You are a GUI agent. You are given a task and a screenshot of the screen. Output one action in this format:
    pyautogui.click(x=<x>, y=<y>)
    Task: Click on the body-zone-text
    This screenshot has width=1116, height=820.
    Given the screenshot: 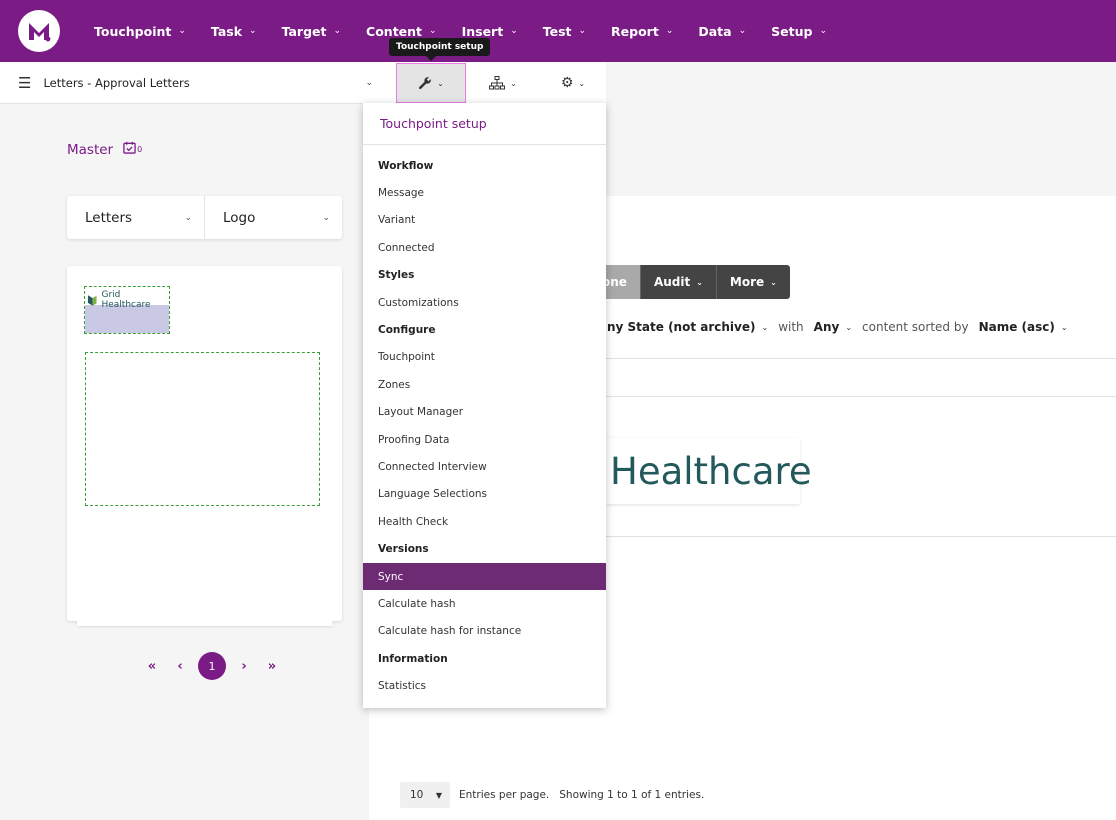 What is the action you would take?
    pyautogui.click(x=166, y=353)
    